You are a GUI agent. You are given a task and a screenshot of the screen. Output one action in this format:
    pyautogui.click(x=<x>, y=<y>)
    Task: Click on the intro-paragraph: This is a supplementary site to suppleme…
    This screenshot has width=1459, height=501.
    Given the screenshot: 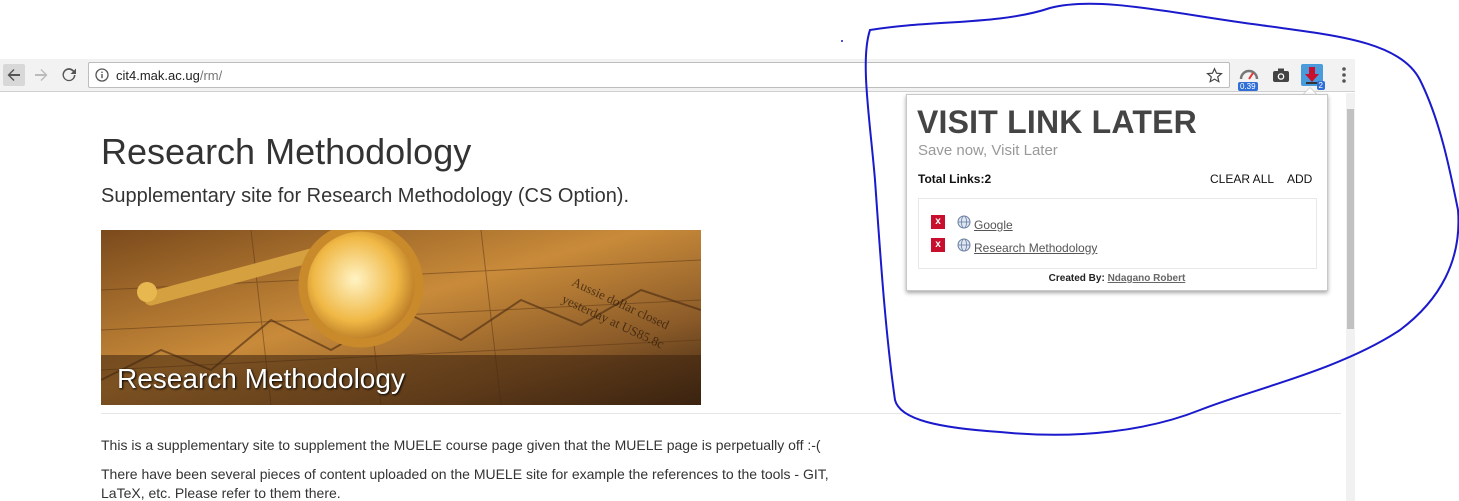 What is the action you would take?
    pyautogui.click(x=461, y=445)
    